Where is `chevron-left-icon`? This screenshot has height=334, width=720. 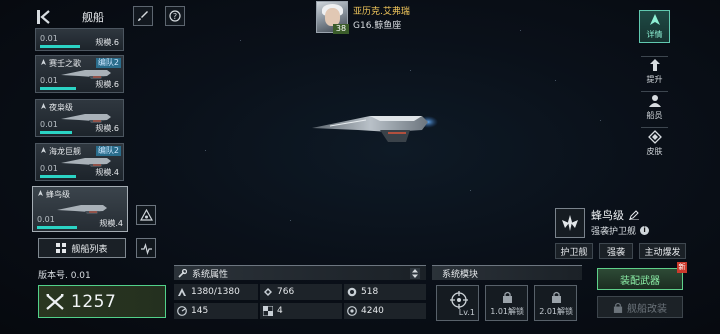 chevron-left-icon is located at coordinates (43, 17).